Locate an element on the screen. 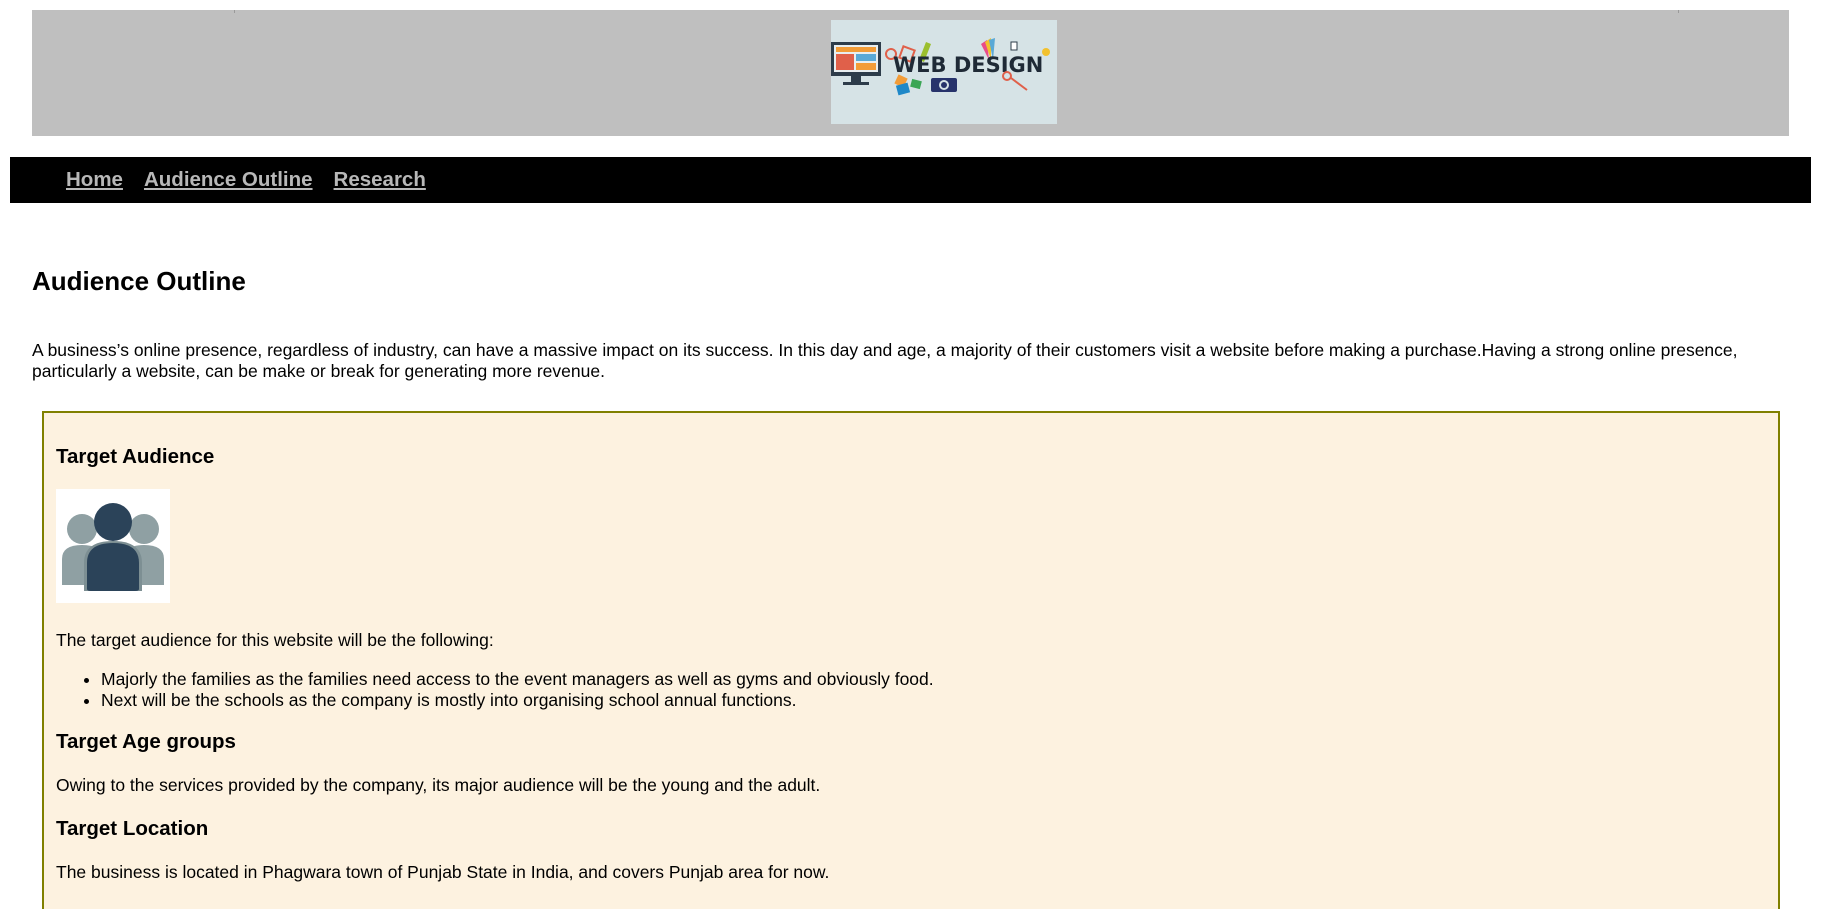 This screenshot has width=1821, height=909. web-design-logo: WEB DESIGN is located at coordinates (944, 72).